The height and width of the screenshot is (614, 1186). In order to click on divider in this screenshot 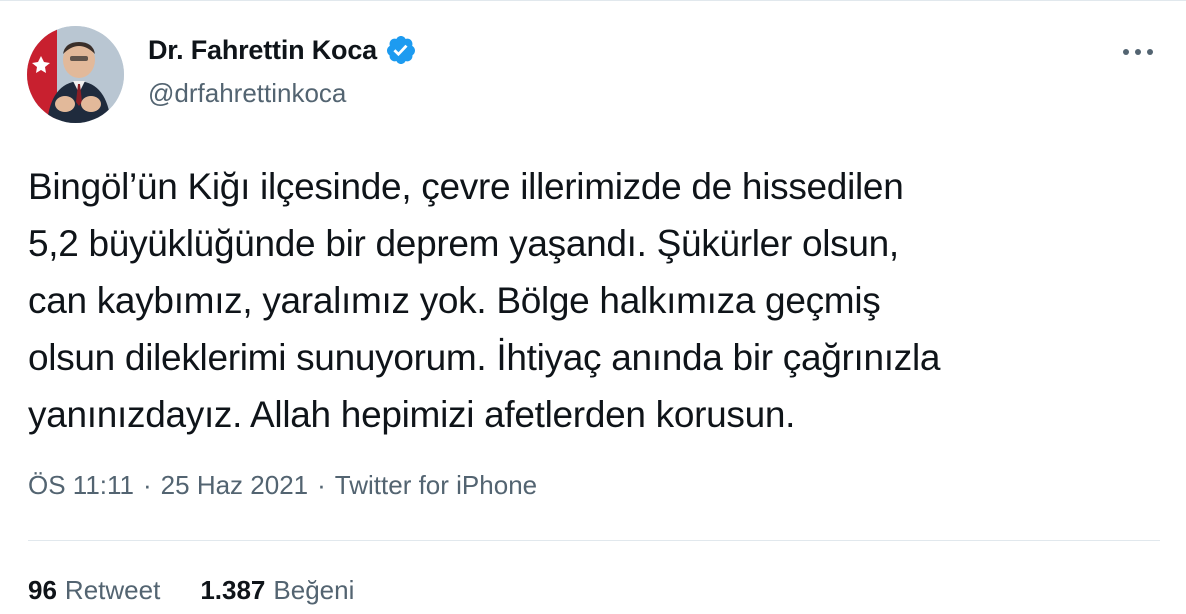, I will do `click(594, 540)`.